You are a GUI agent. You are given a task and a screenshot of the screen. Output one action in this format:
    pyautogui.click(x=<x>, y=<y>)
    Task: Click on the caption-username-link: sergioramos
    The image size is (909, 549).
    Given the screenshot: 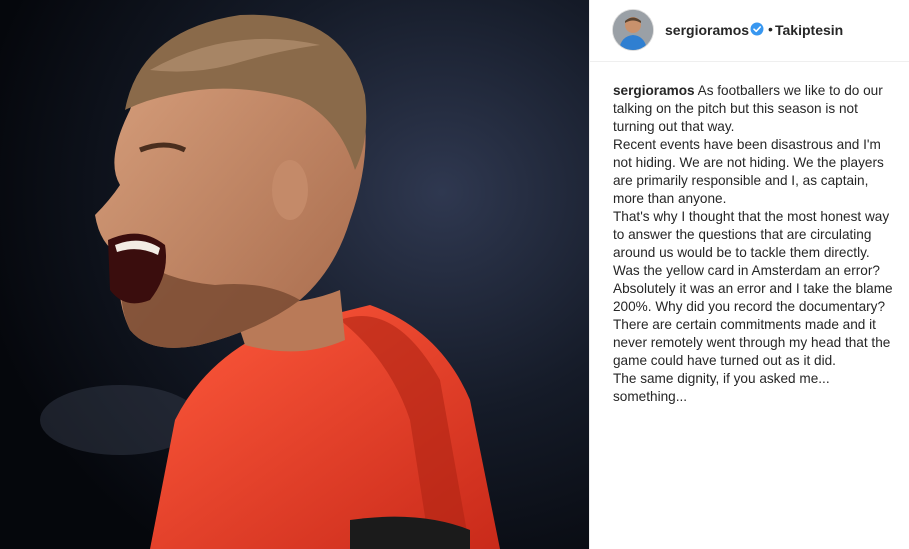 What is the action you would take?
    pyautogui.click(x=654, y=90)
    